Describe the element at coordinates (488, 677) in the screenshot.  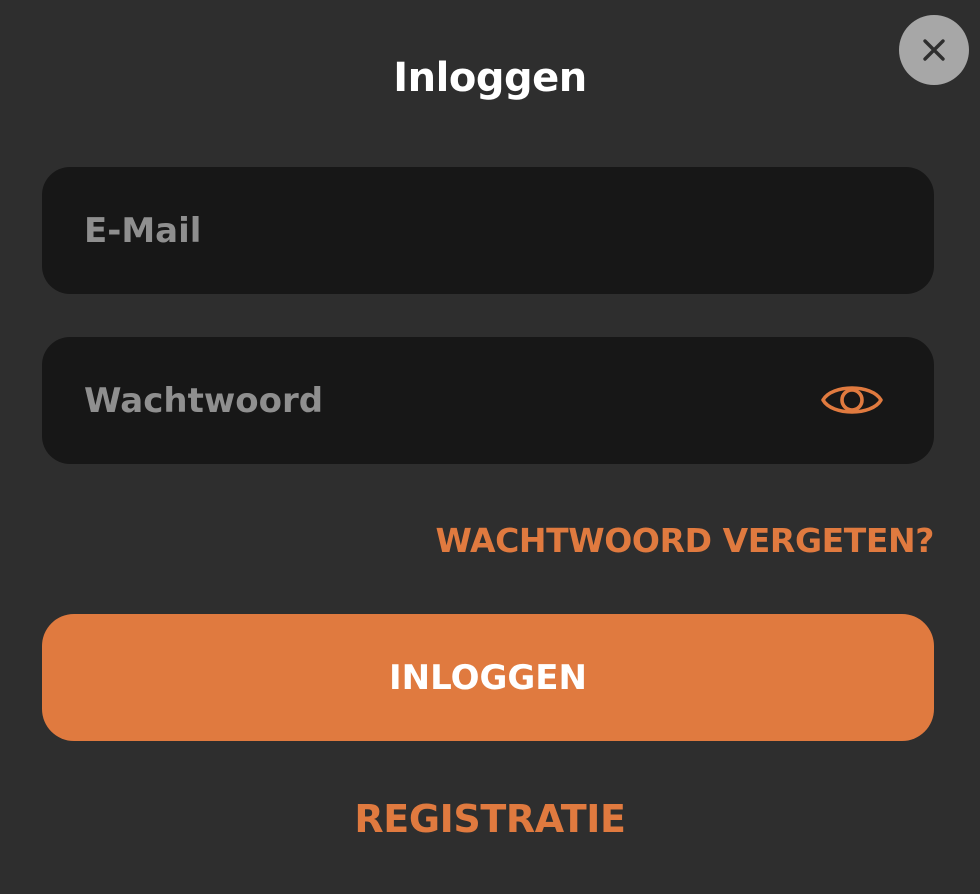
I see `login-button: INLOGGEN` at that location.